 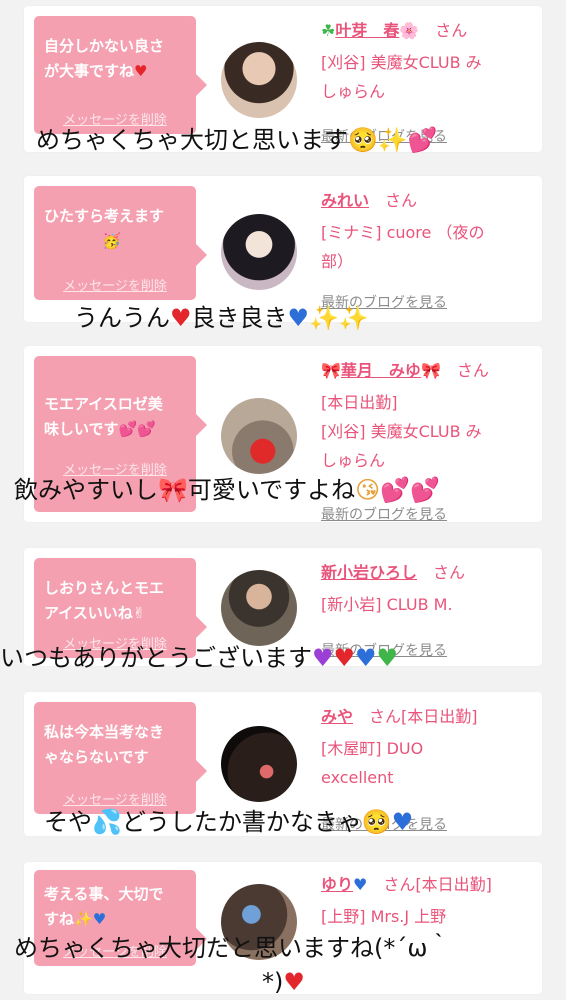 I want to click on message-text: 考える事、大切で すね✨♥, so click(x=104, y=906).